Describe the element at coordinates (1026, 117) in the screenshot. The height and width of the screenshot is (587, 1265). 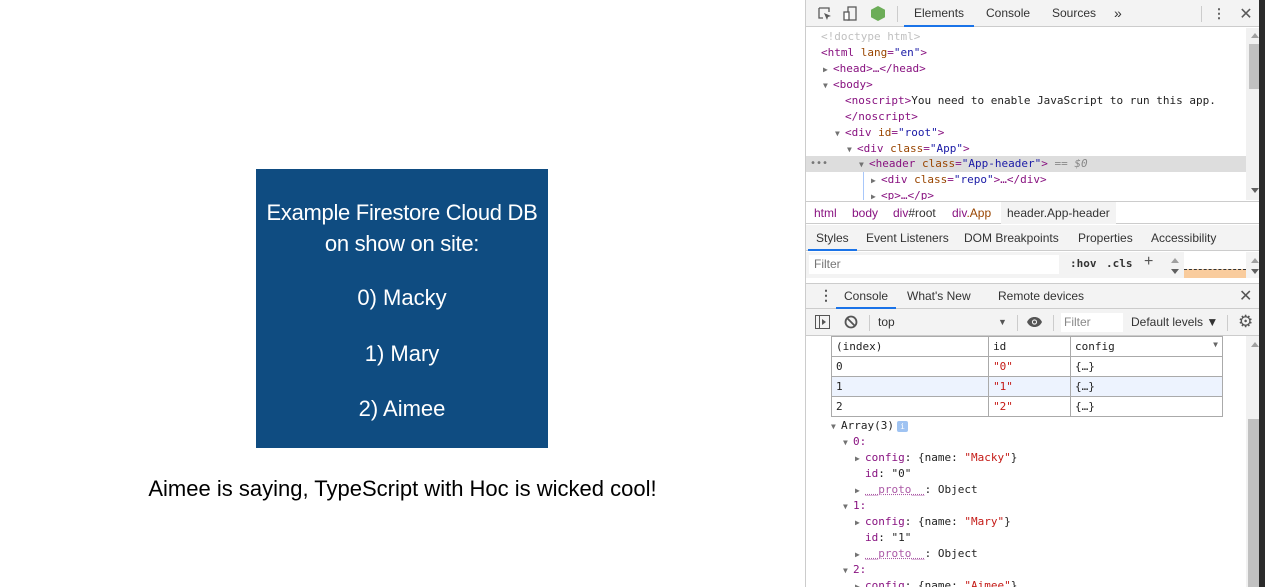
I see `tree-node-noscript-close: </noscript>` at that location.